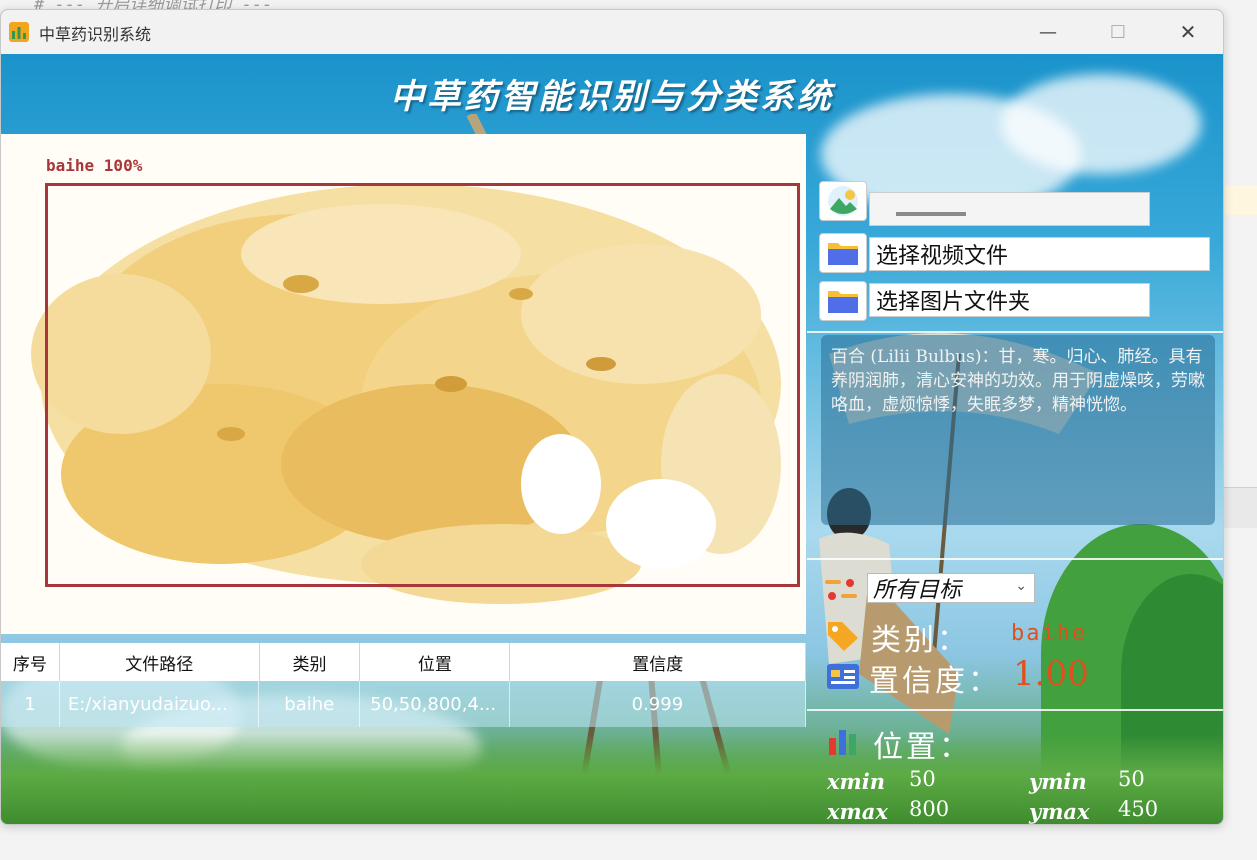 The width and height of the screenshot is (1257, 860). Describe the element at coordinates (95, 34) in the screenshot. I see `window-title: 中草药识别系统` at that location.